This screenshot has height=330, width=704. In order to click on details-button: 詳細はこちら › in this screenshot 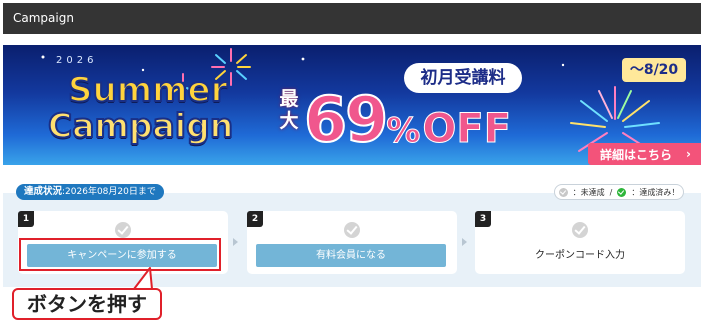, I will do `click(644, 154)`.